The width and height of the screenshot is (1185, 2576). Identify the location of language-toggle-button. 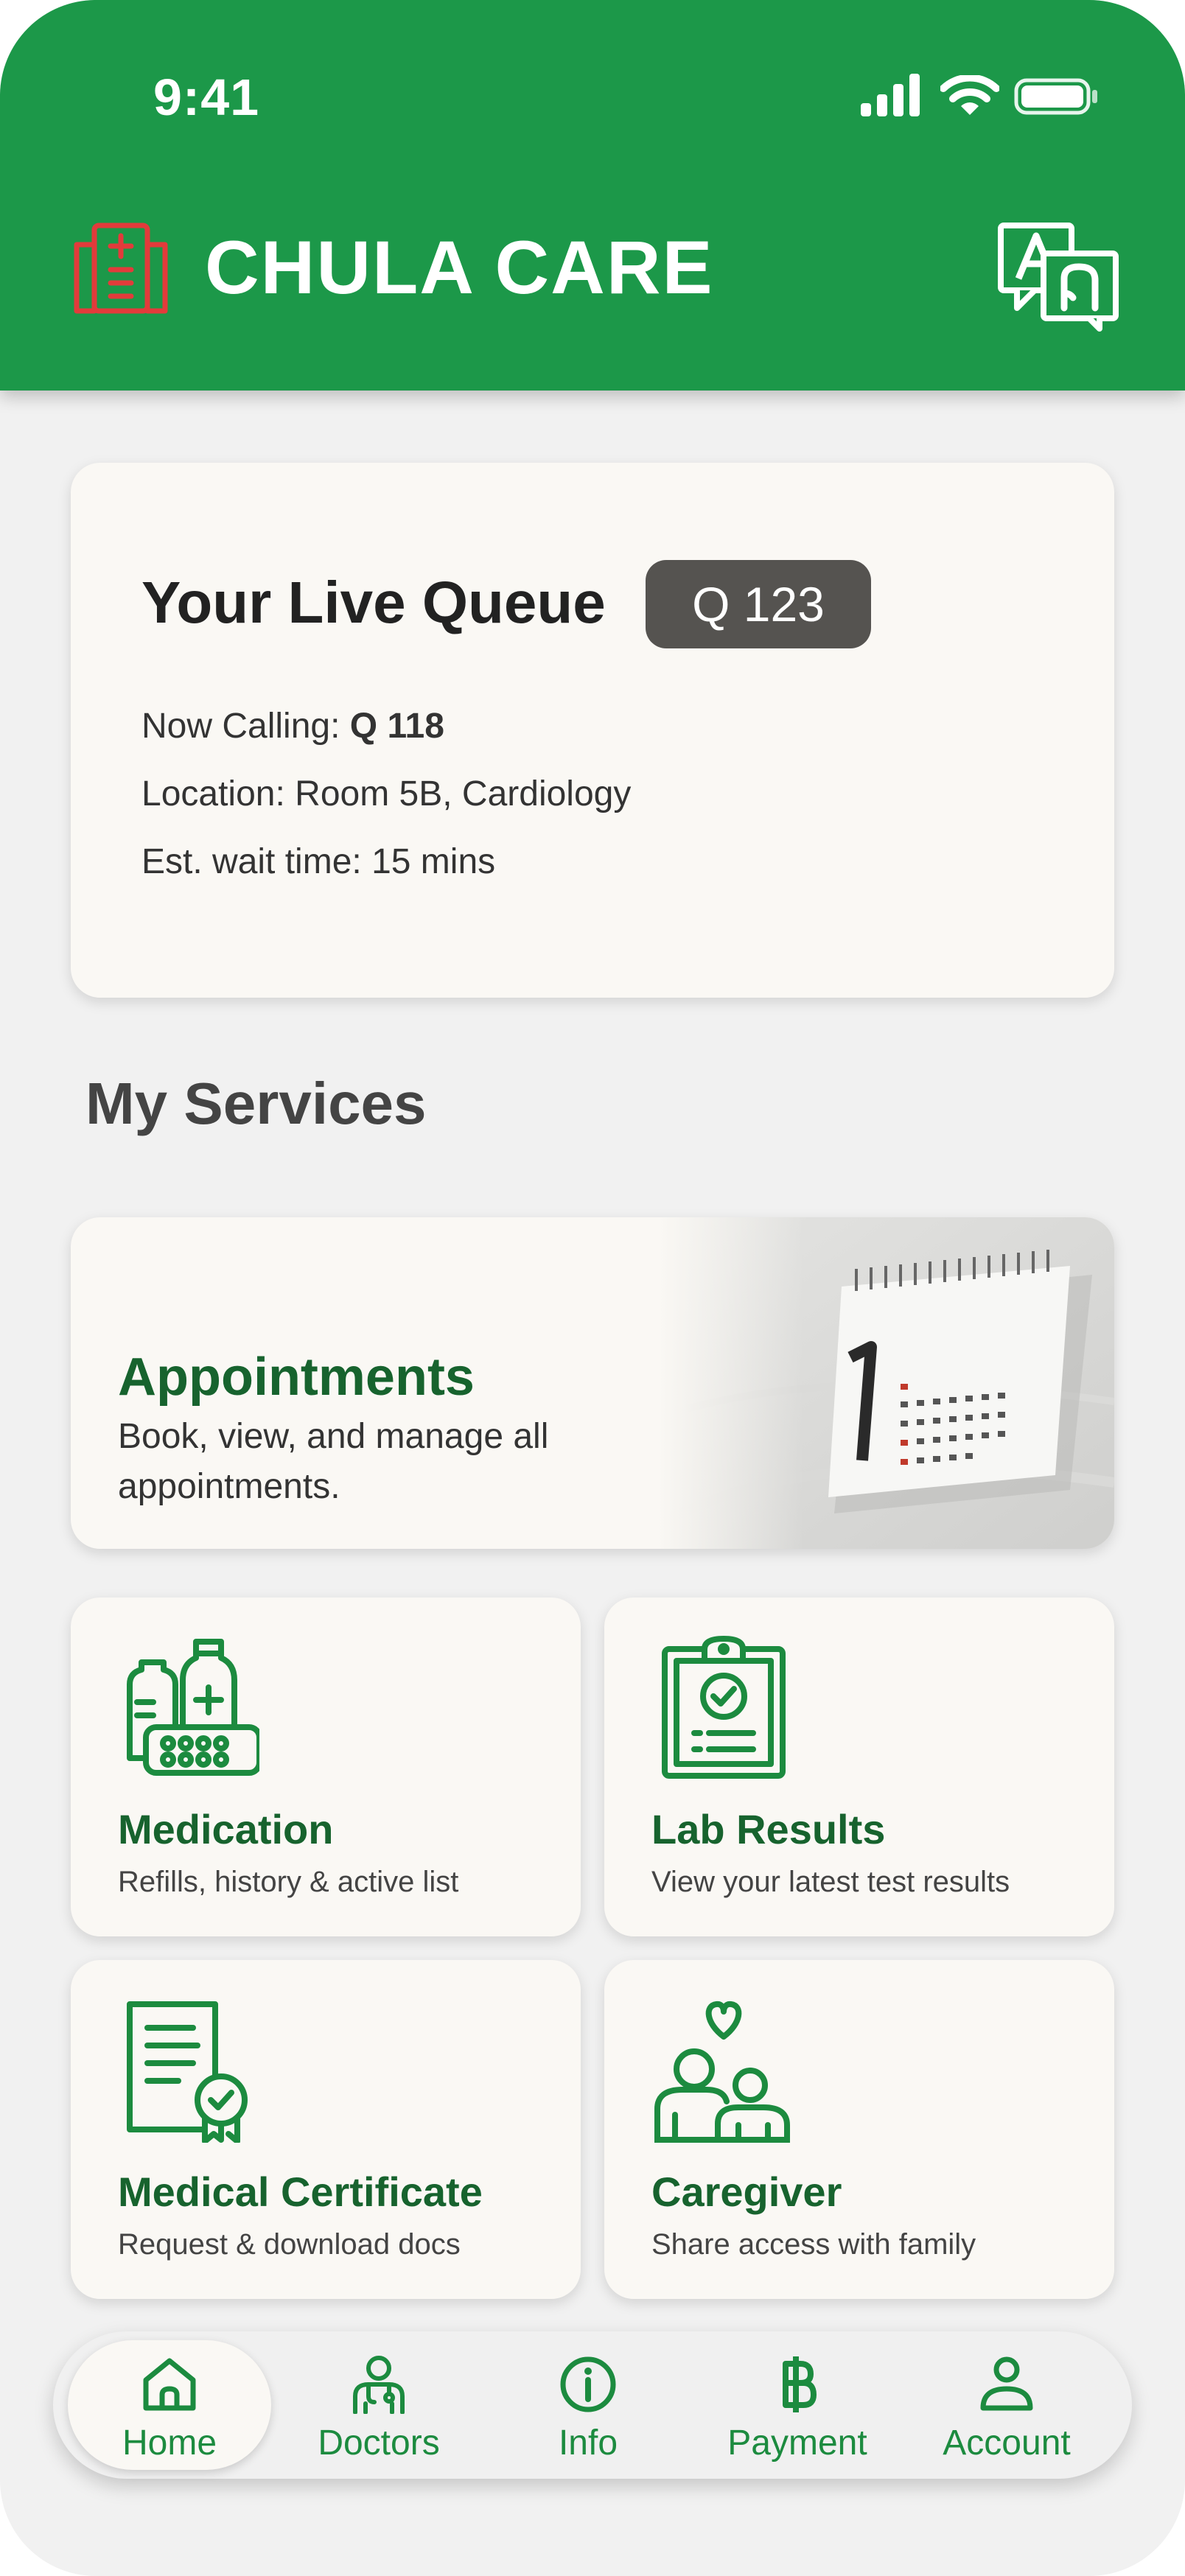
(1059, 276).